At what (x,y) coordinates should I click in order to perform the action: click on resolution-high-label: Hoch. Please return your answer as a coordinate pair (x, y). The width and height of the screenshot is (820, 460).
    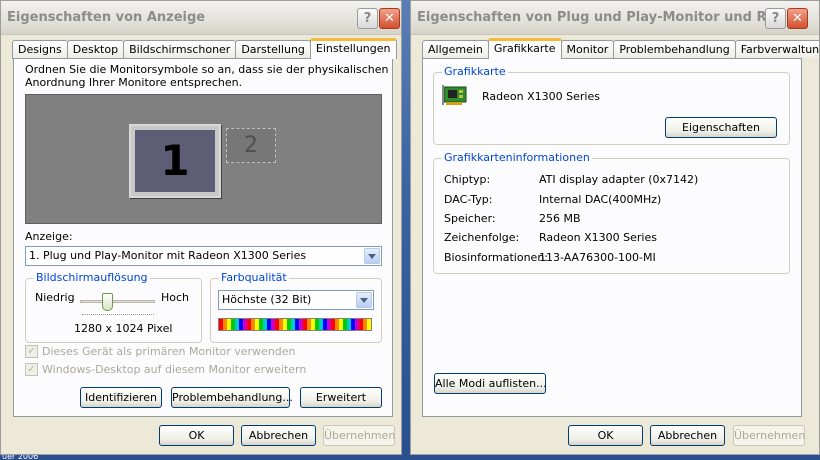
    Looking at the image, I should click on (175, 297).